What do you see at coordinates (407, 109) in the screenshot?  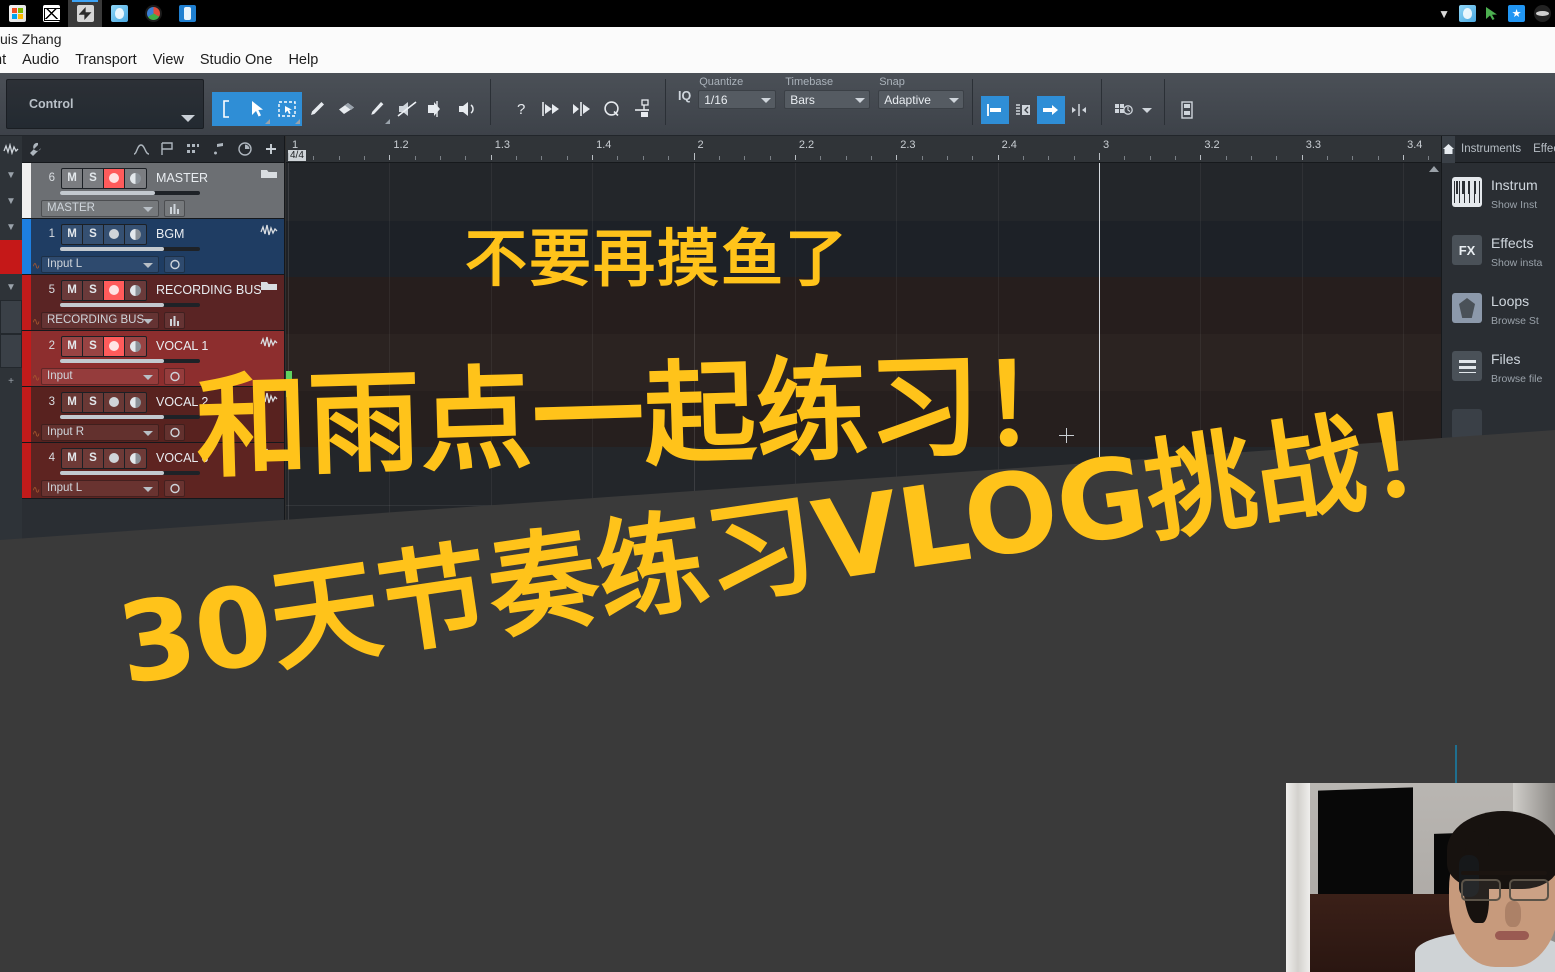 I see `mute-tool` at bounding box center [407, 109].